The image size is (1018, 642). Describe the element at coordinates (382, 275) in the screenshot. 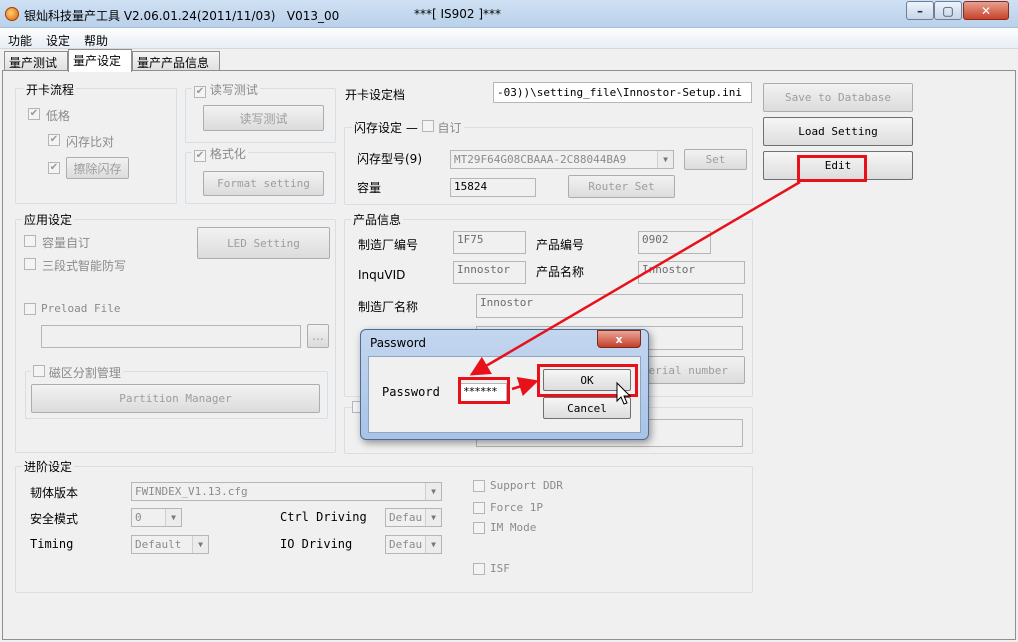

I see `inquvid-label: InquVID` at that location.